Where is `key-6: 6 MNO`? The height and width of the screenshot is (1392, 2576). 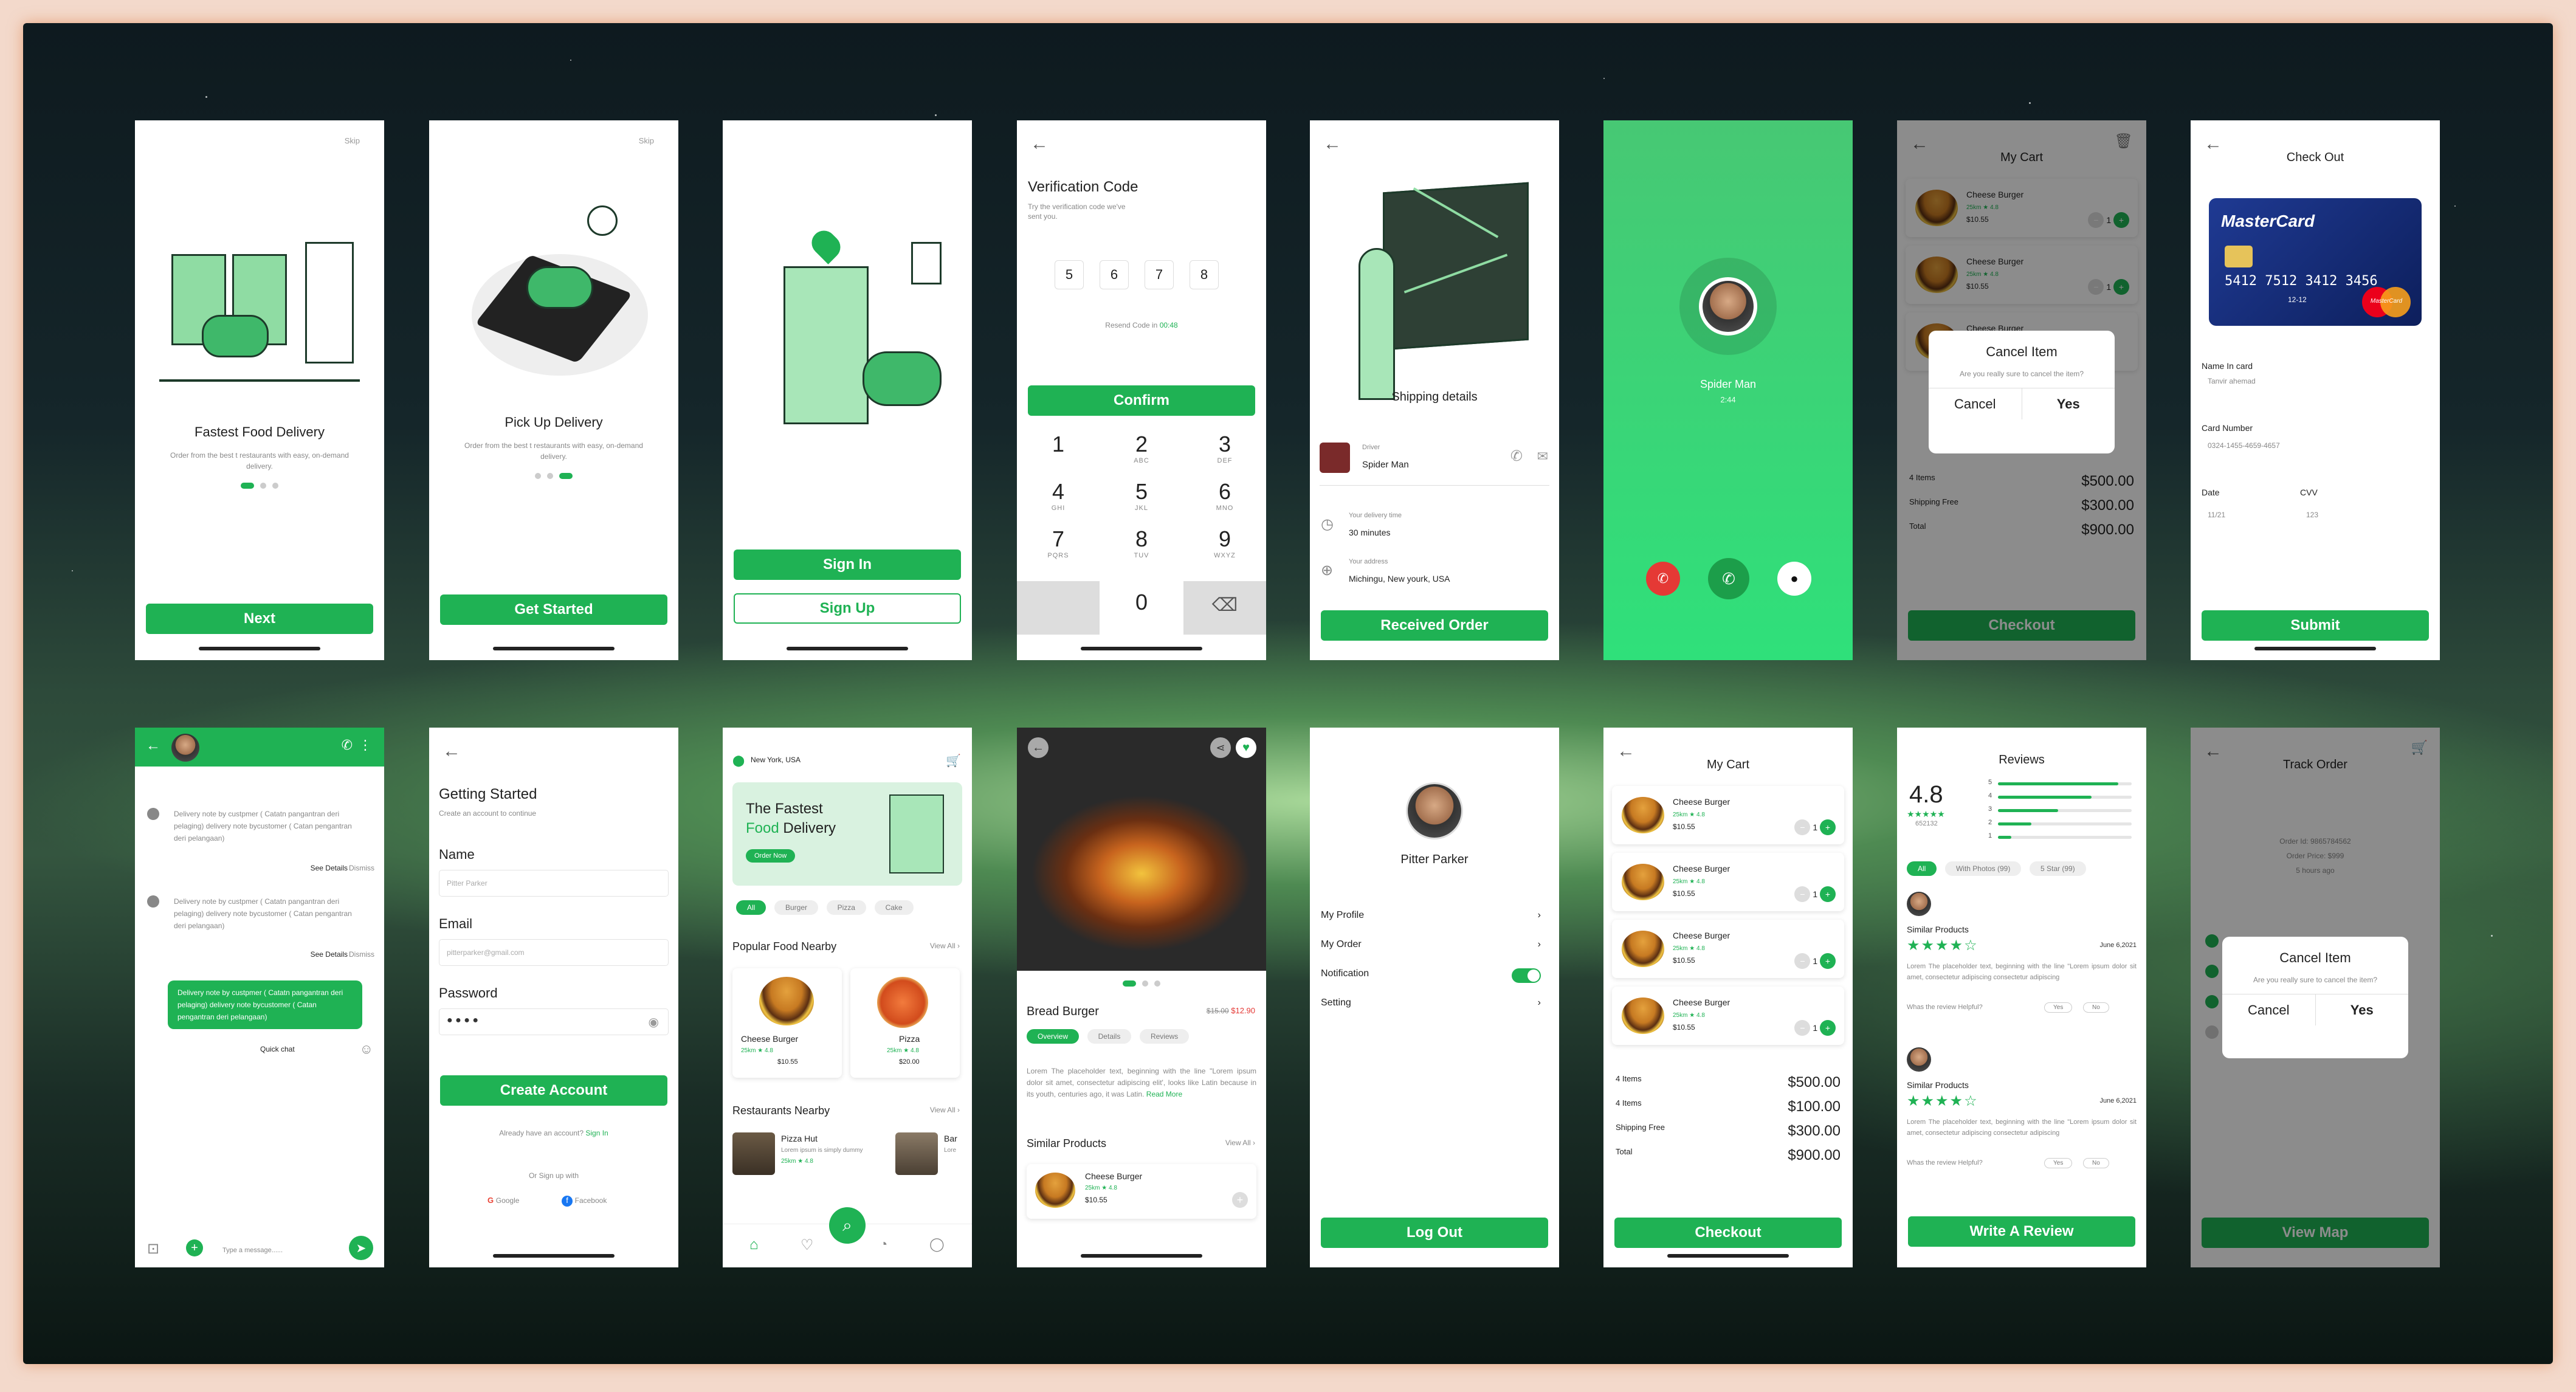 key-6: 6 MNO is located at coordinates (1224, 500).